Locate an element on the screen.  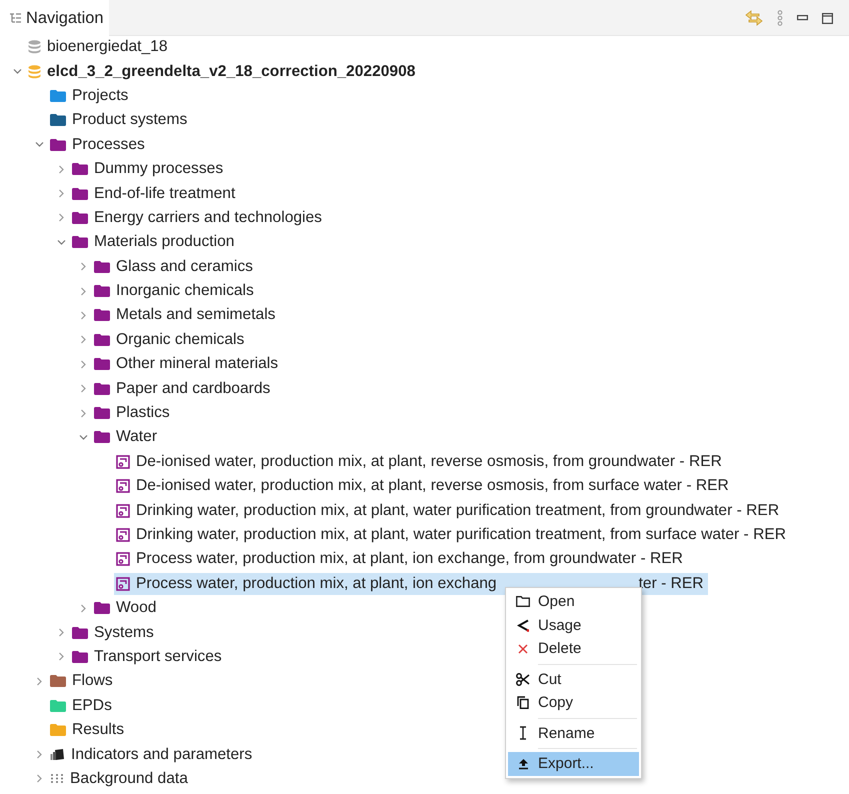
tree-item: End-of-life treatment is located at coordinates (155, 193).